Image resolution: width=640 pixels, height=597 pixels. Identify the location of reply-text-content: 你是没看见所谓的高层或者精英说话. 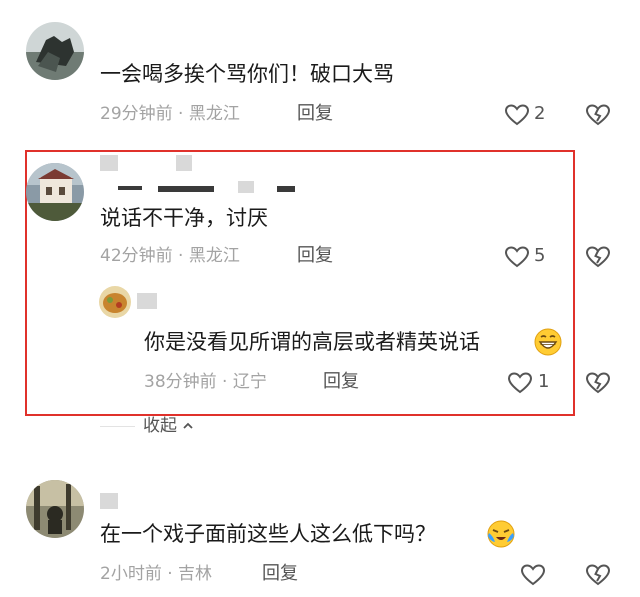
(312, 342).